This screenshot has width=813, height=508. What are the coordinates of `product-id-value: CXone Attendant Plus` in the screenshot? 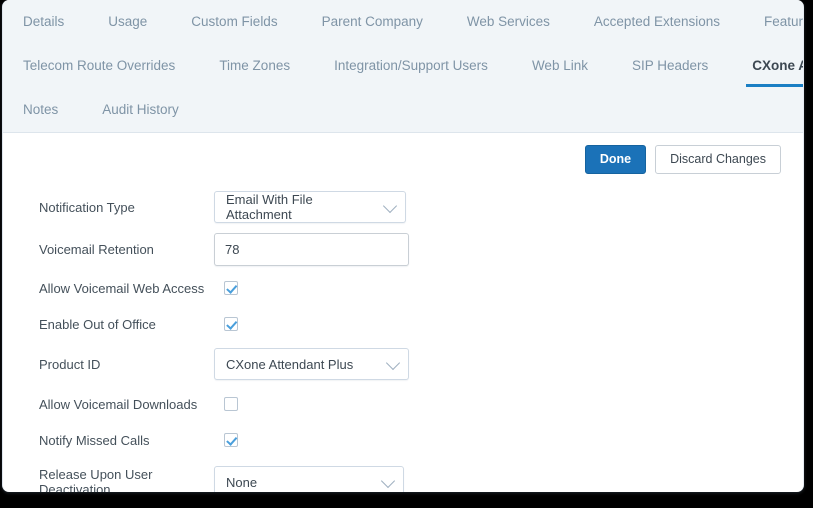 It's located at (290, 364).